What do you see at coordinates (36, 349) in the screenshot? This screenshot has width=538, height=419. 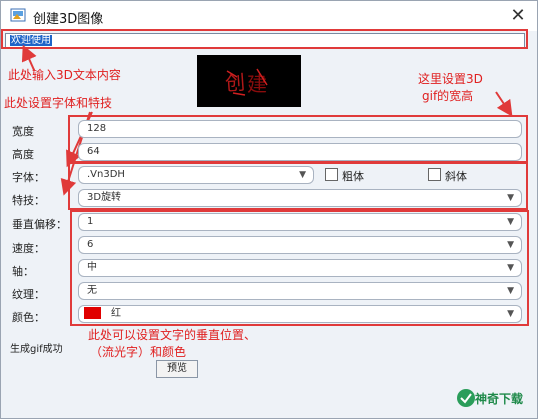 I see `status-text: 生成gif成功` at bounding box center [36, 349].